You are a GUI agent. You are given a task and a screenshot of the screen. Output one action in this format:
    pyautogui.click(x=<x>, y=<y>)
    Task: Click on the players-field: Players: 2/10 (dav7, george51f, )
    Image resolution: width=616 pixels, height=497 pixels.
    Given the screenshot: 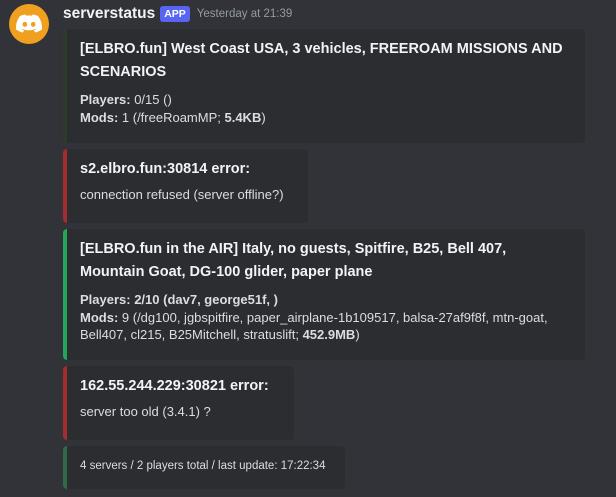 What is the action you would take?
    pyautogui.click(x=326, y=300)
    